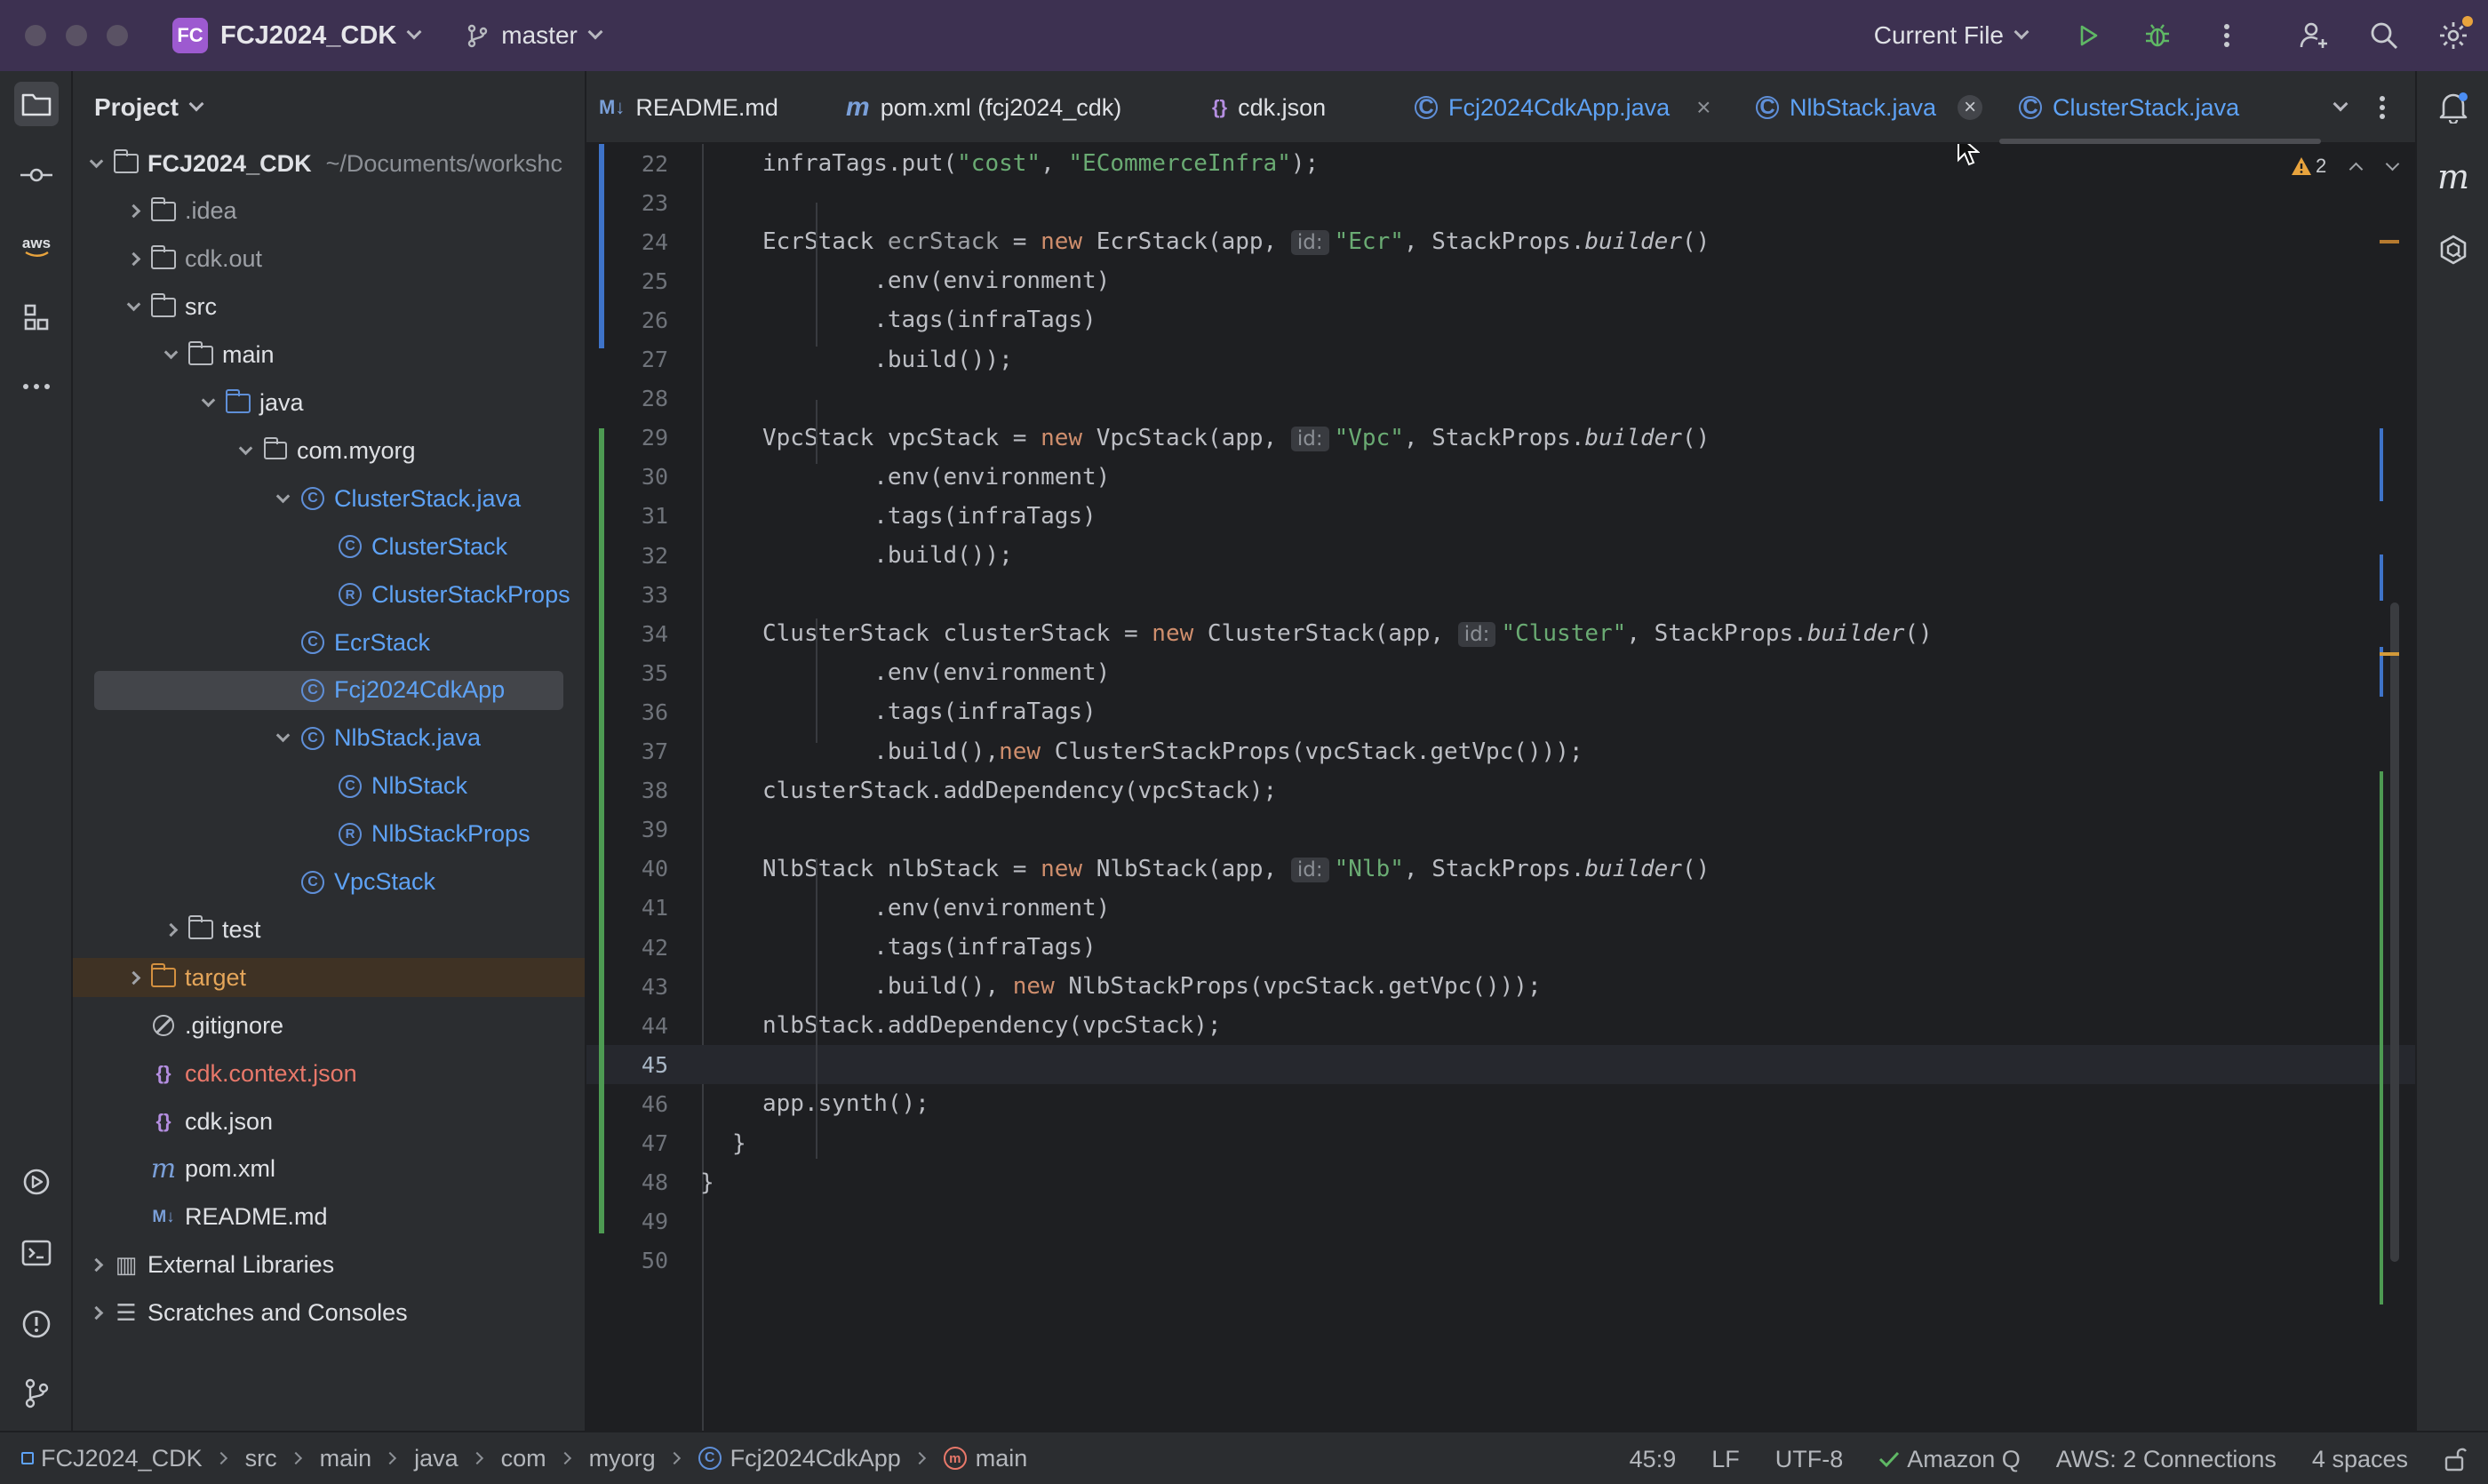 The height and width of the screenshot is (1484, 2488). Describe the element at coordinates (622, 1458) in the screenshot. I see `breadcrumb-item: myorg` at that location.